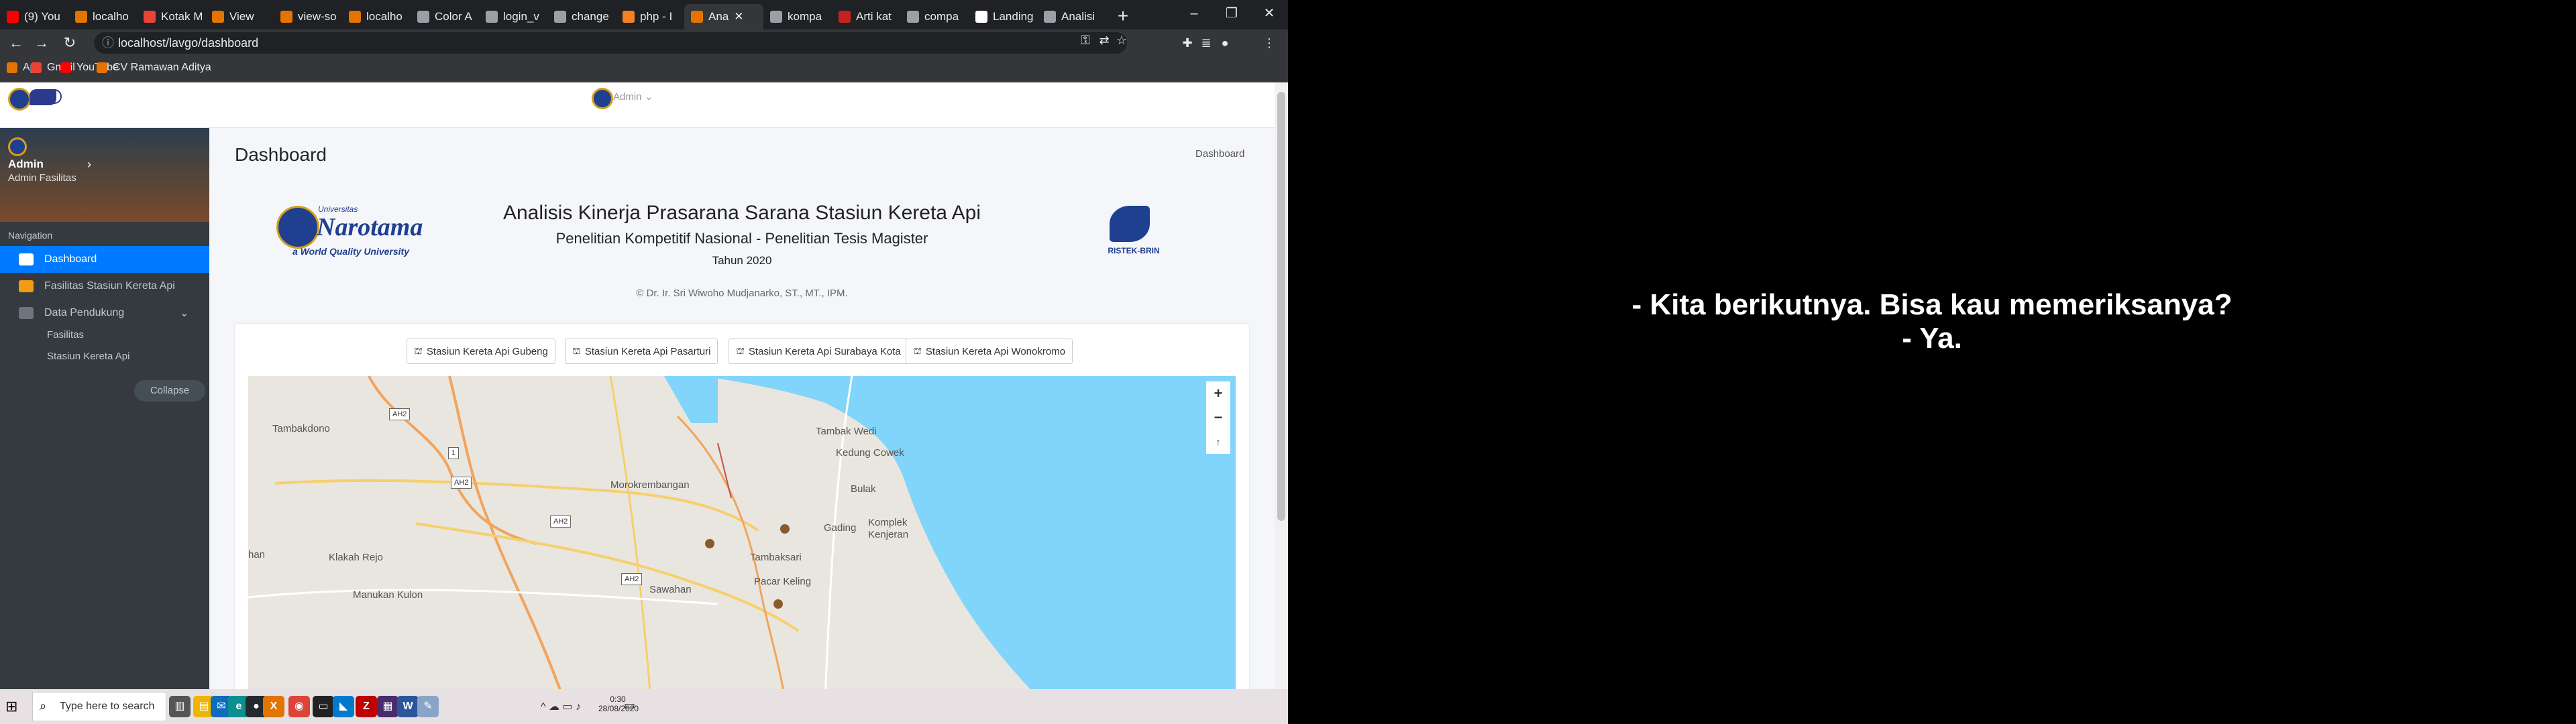 This screenshot has width=2576, height=724. I want to click on gmail-icon, so click(36, 67).